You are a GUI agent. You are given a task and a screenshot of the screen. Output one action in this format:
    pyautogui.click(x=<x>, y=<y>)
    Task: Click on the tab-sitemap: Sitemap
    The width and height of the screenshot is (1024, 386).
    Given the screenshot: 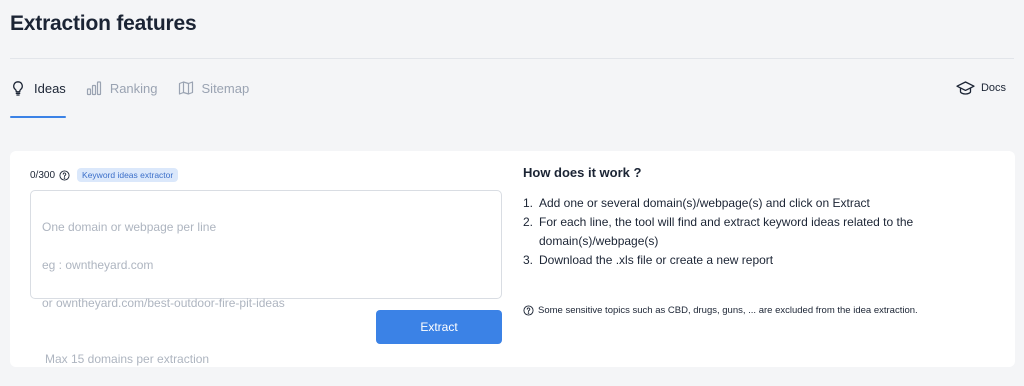 What is the action you would take?
    pyautogui.click(x=214, y=88)
    